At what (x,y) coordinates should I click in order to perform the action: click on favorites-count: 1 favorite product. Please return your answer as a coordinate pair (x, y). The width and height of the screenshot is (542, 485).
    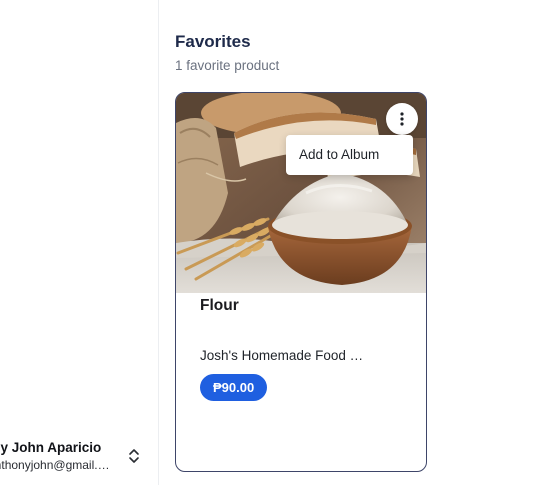
    Looking at the image, I should click on (227, 65).